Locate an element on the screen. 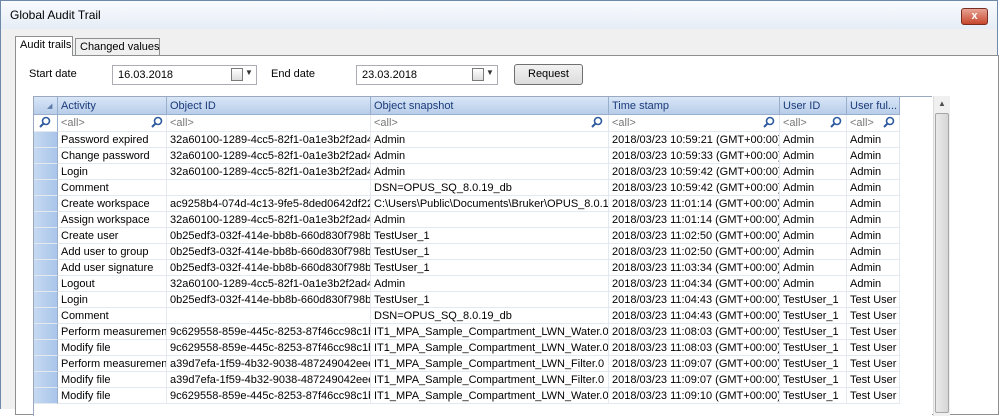 The image size is (1000, 416). cell-object-snapshot: DSN=OPUS_SQ_8.0.19_db is located at coordinates (490, 188).